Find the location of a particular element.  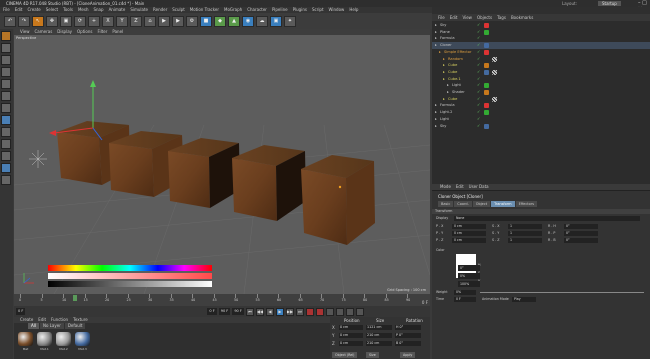

saturation-field: 0% is located at coordinates (469, 276).